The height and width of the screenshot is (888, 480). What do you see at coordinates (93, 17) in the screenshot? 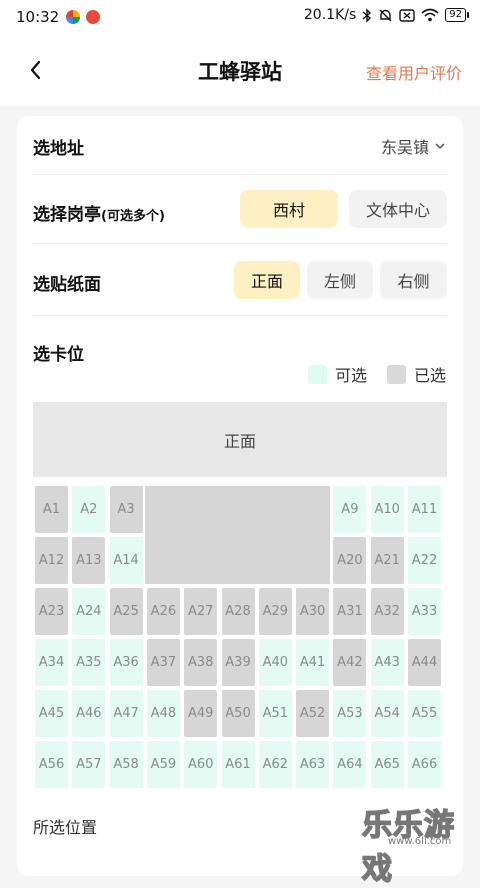
I see `app-red-icon` at bounding box center [93, 17].